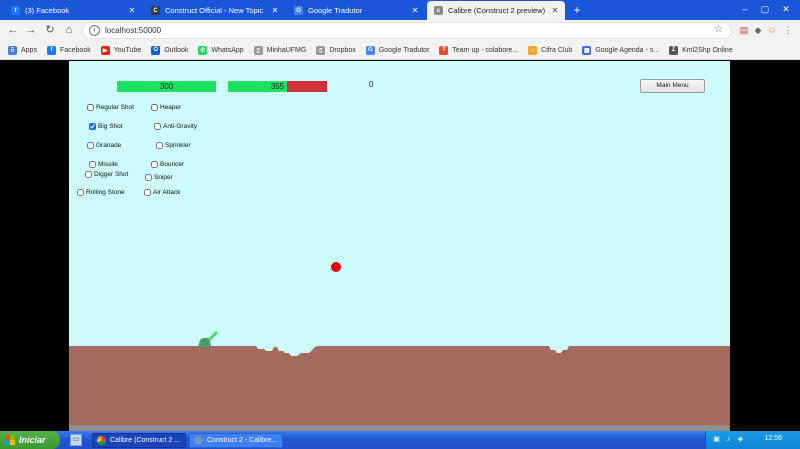 The width and height of the screenshot is (800, 449). What do you see at coordinates (758, 30) in the screenshot?
I see `extension-icon: ◆` at bounding box center [758, 30].